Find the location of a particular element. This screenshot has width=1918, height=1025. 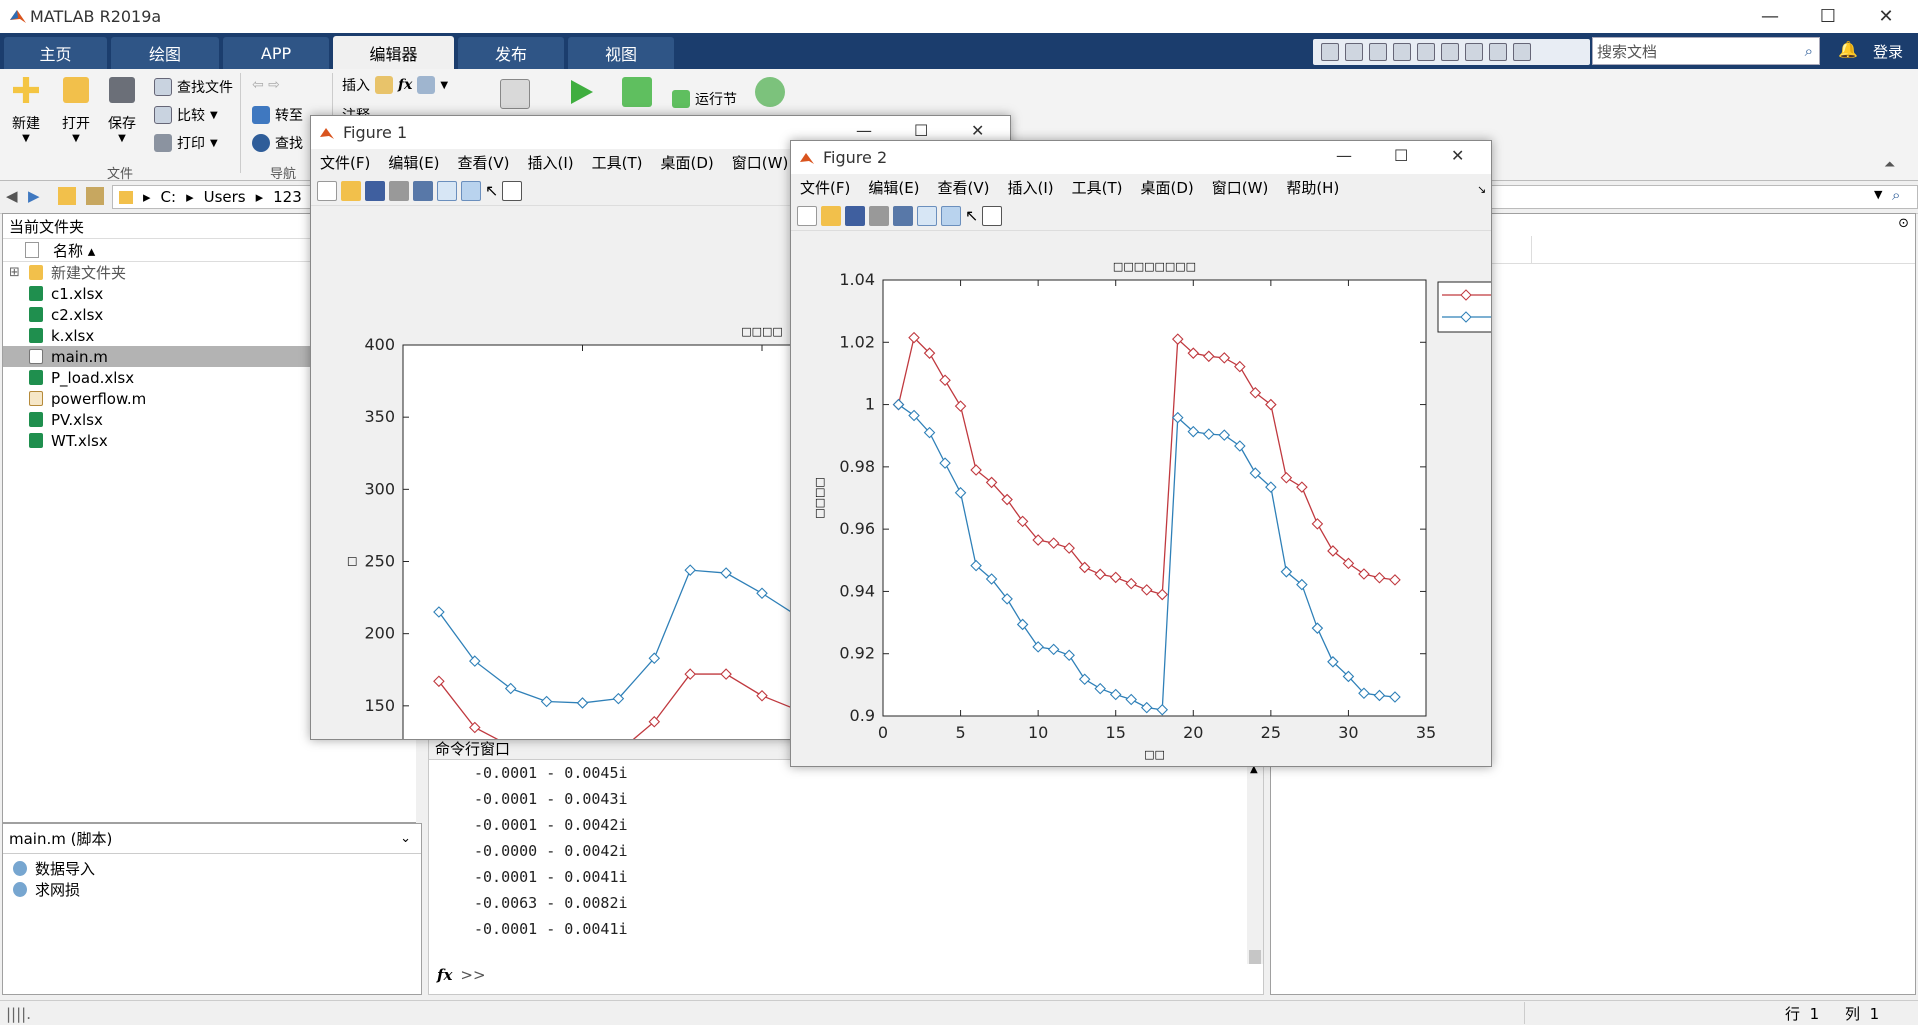

tab-editor: 编辑器 is located at coordinates (393, 52).